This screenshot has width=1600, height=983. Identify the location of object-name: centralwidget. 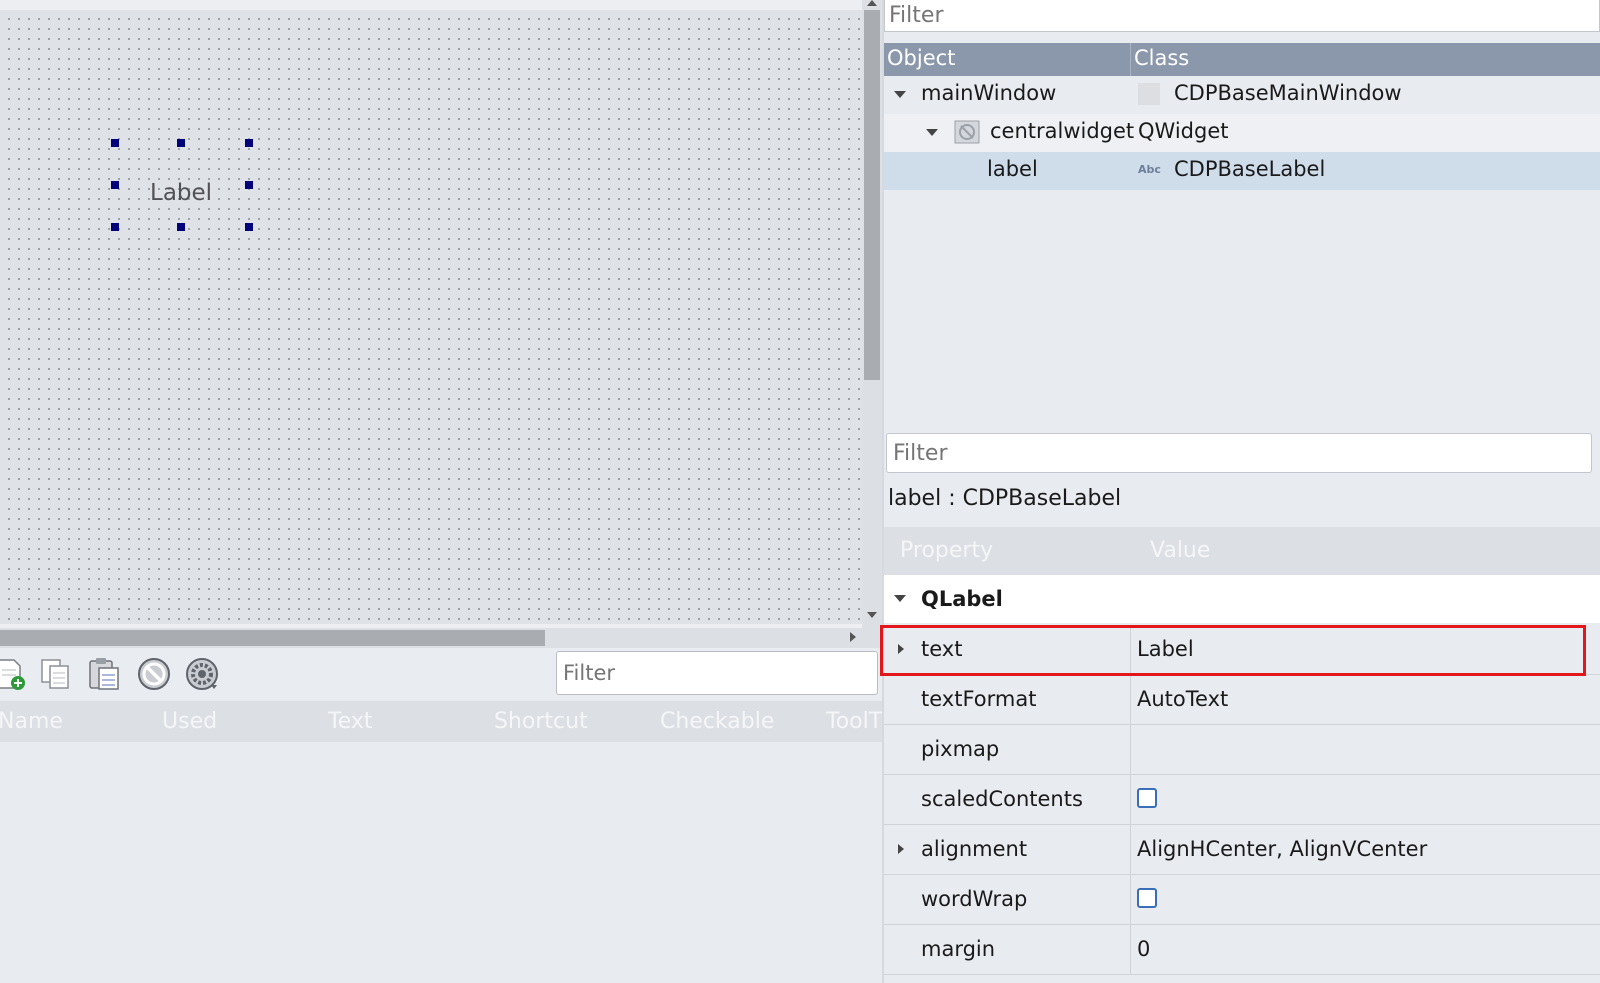
(1062, 131).